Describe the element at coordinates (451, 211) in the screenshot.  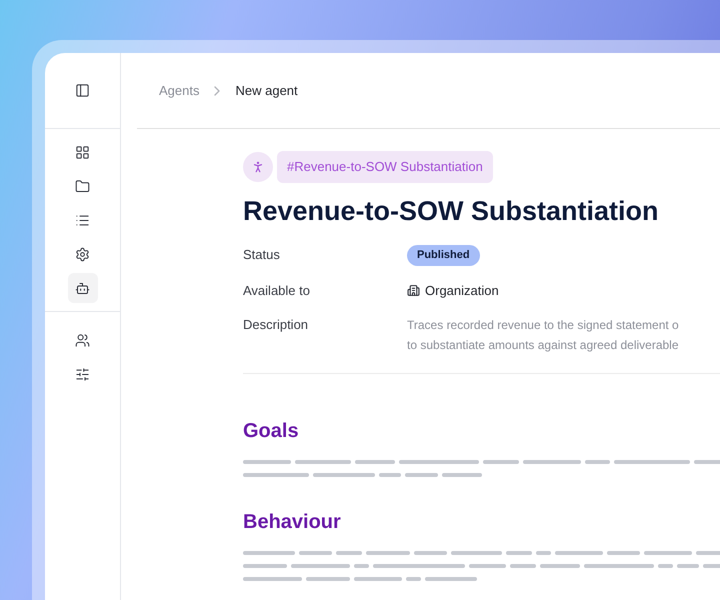
I see `page-title: Revenue-to-SOW Substantiation` at that location.